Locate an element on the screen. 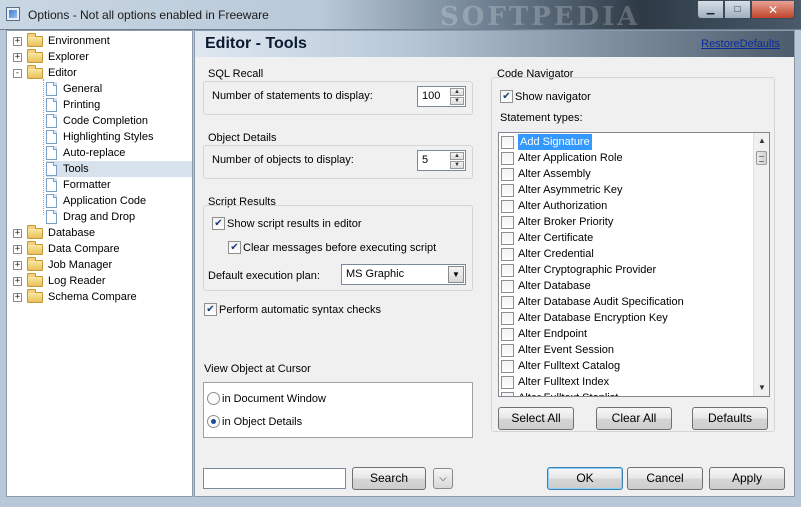  tree-item-code-completion: Code Completion is located at coordinates (97, 121).